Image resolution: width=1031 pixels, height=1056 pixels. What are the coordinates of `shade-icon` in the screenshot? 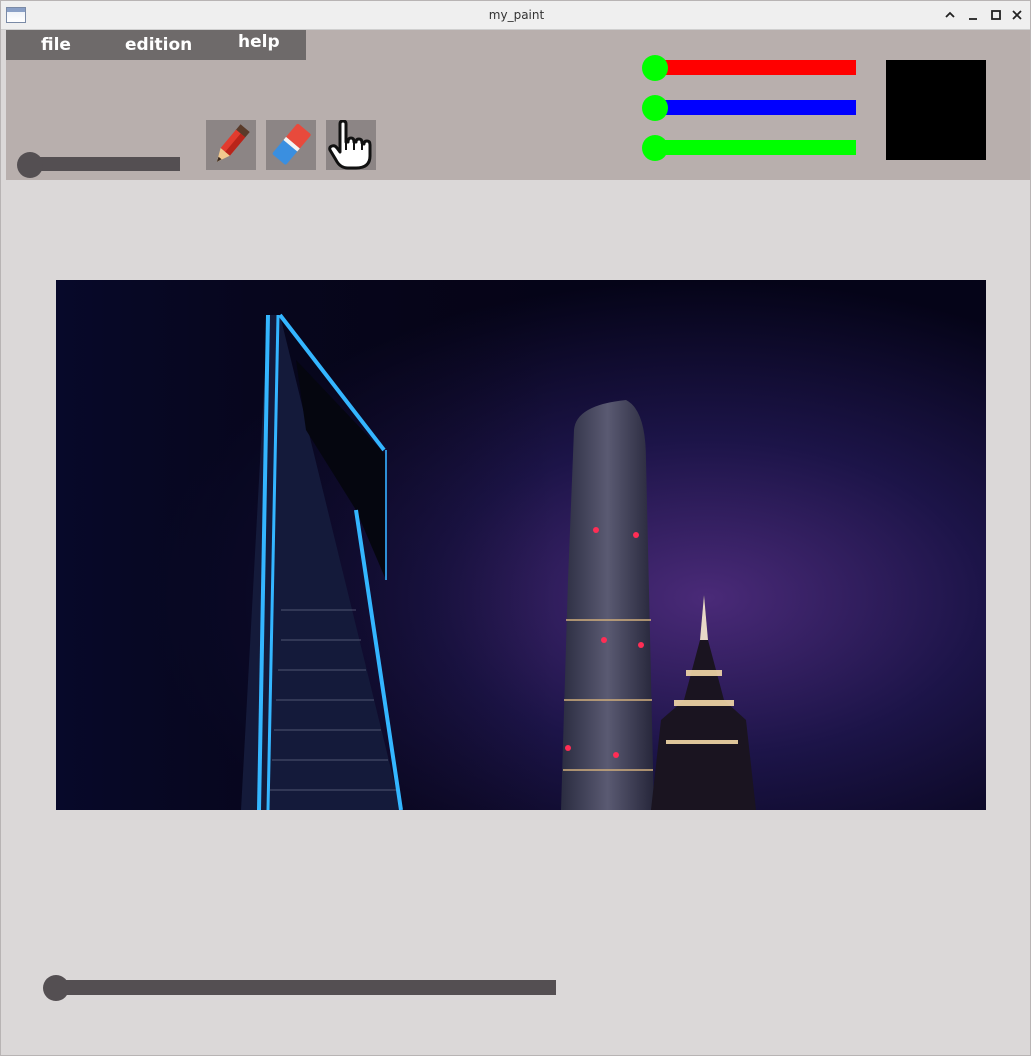 It's located at (950, 15).